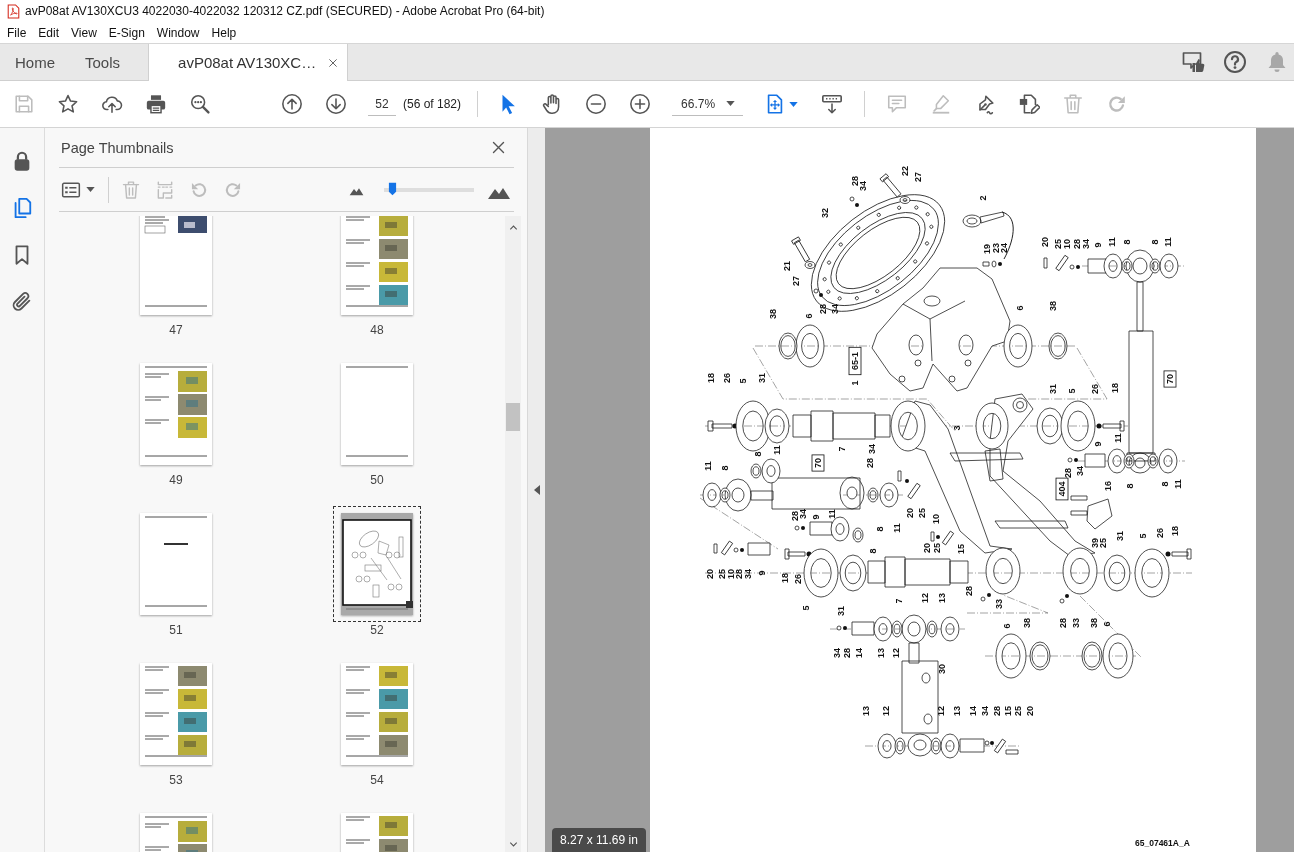 Image resolution: width=1294 pixels, height=852 pixels. I want to click on mounting-plate, so click(1099, 514).